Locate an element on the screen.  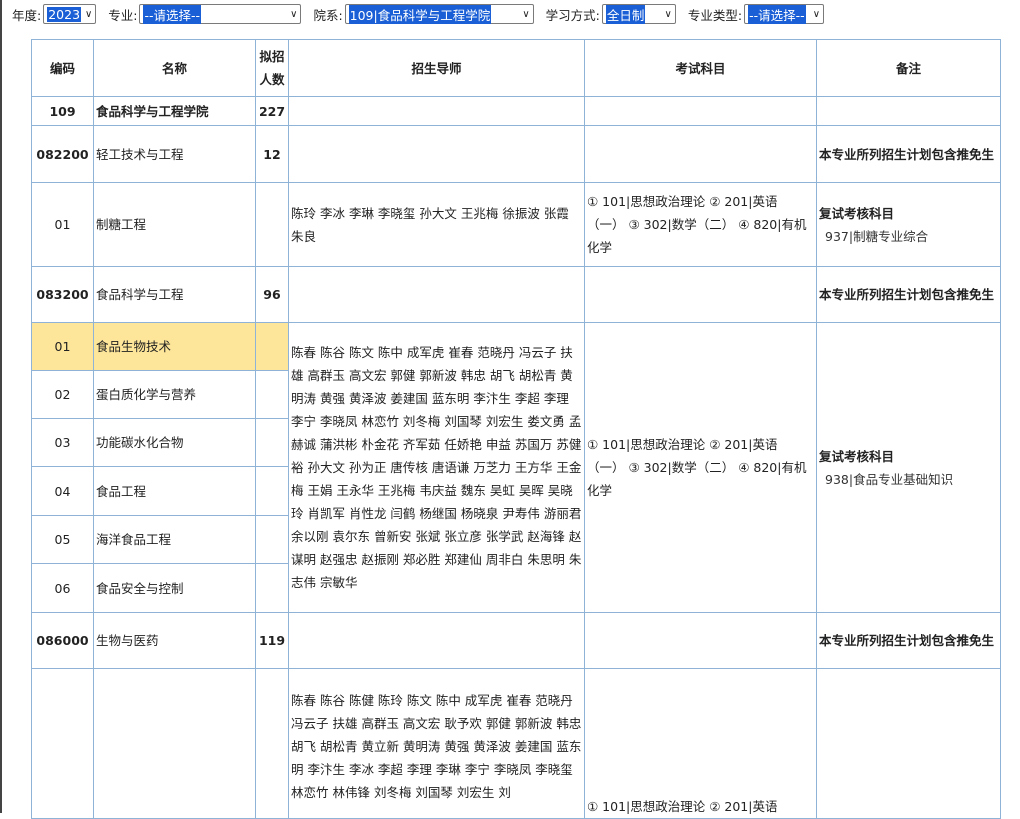
year-label: 年度: is located at coordinates (27, 15).